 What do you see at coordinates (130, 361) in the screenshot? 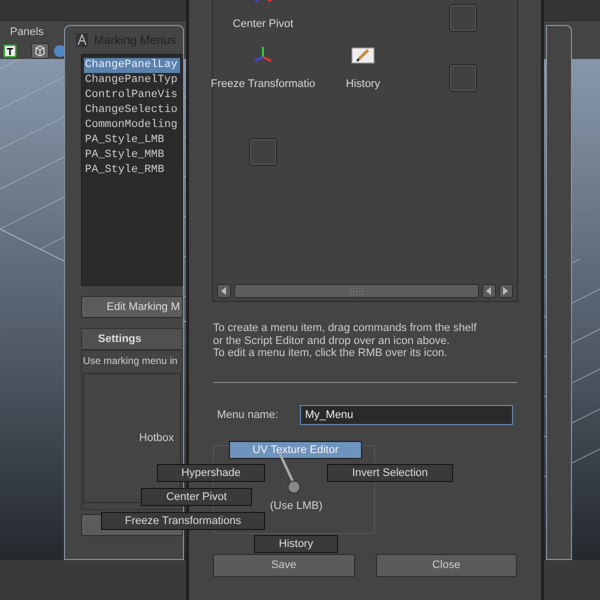
I see `settings-description: Use marking menu in` at bounding box center [130, 361].